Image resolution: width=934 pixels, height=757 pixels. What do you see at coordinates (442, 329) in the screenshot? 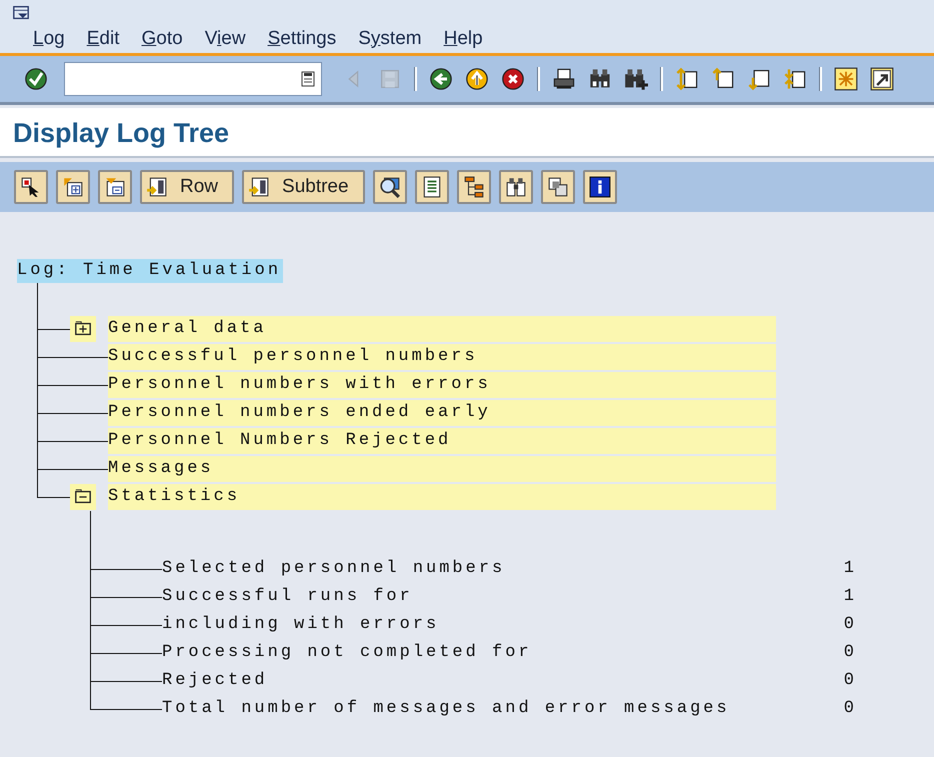
I see `tree-node: General data` at bounding box center [442, 329].